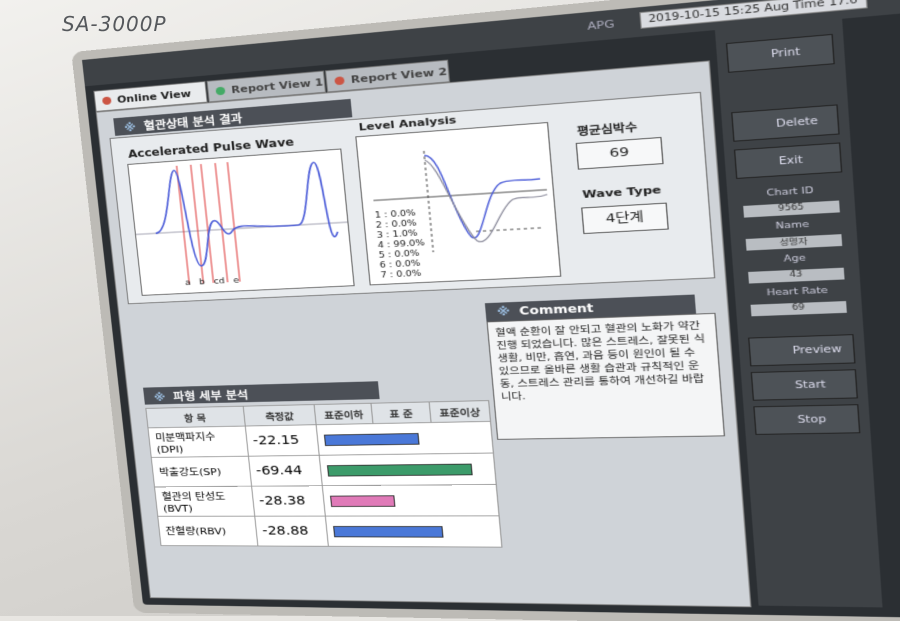 The height and width of the screenshot is (621, 900). I want to click on row-item: 혈관의 탄성도(BVT), so click(205, 501).